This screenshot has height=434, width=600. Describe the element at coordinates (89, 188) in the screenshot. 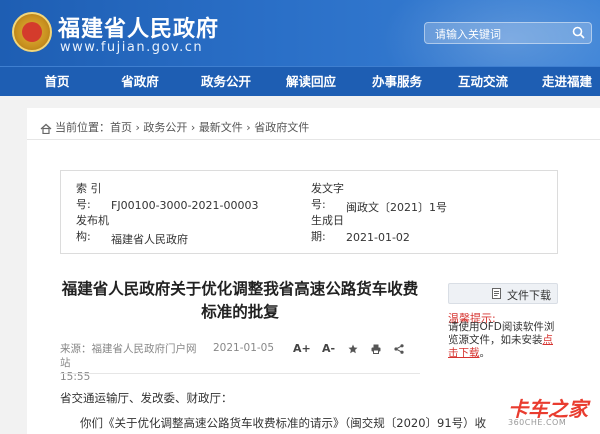

I see `meta-index-label-1: 索 引` at that location.